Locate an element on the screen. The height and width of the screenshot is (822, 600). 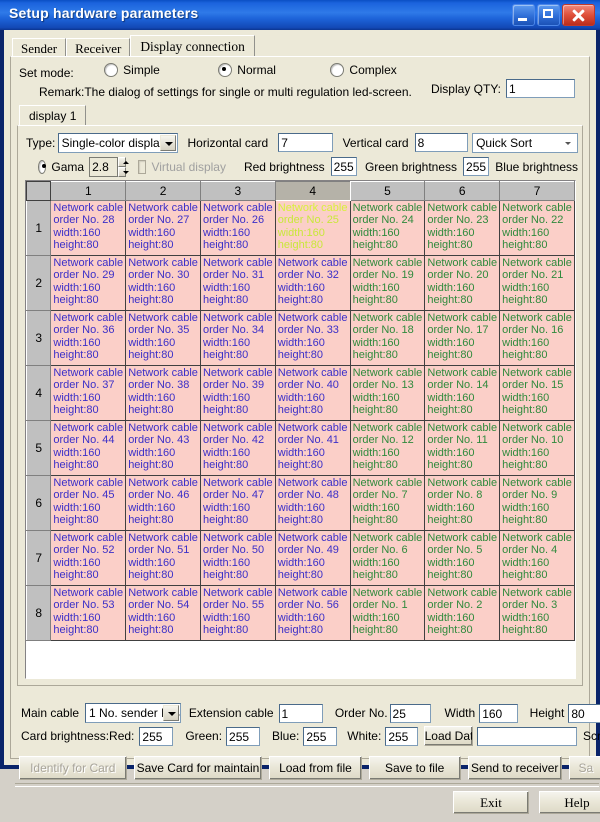
tab-receiver: Receiver is located at coordinates (98, 47).